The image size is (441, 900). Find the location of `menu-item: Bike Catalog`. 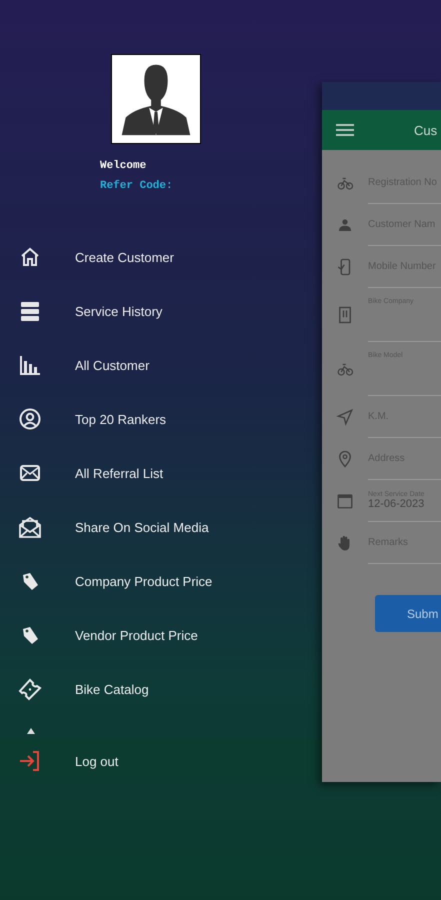

menu-item: Bike Catalog is located at coordinates (161, 689).